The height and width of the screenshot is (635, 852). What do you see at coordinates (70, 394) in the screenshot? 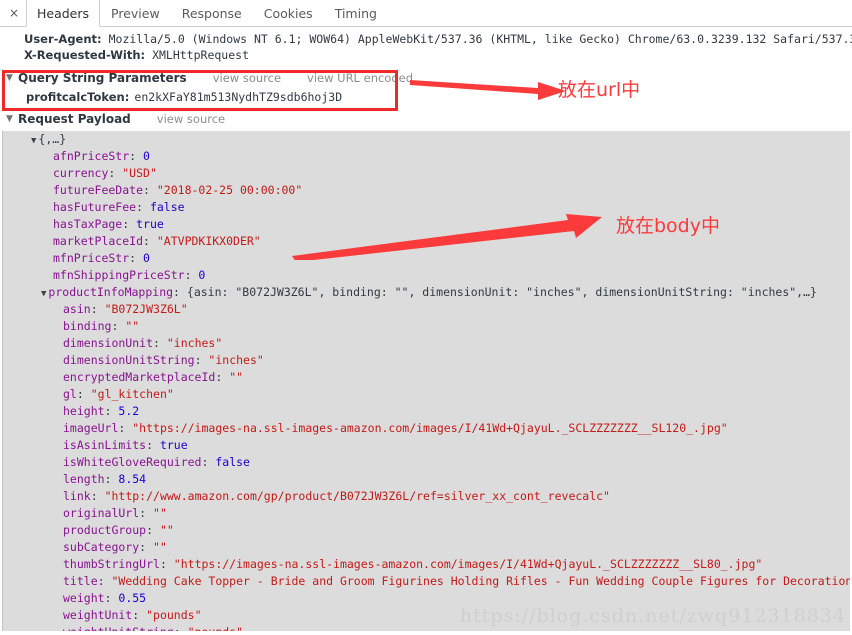
I see `json-key: gl` at bounding box center [70, 394].